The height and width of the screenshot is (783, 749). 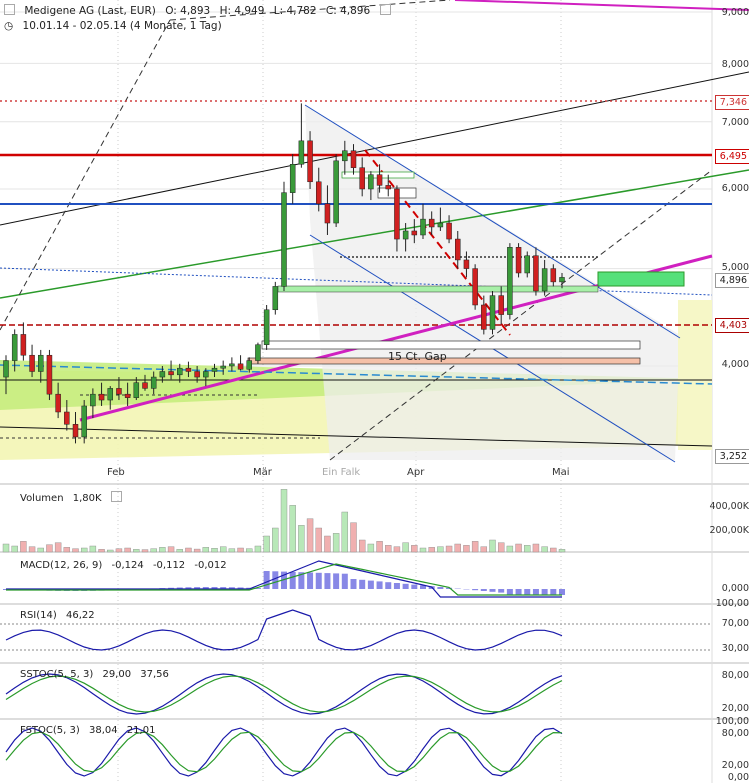 What do you see at coordinates (210, 565) in the screenshot?
I see `macd-value-3: -0,012` at bounding box center [210, 565].